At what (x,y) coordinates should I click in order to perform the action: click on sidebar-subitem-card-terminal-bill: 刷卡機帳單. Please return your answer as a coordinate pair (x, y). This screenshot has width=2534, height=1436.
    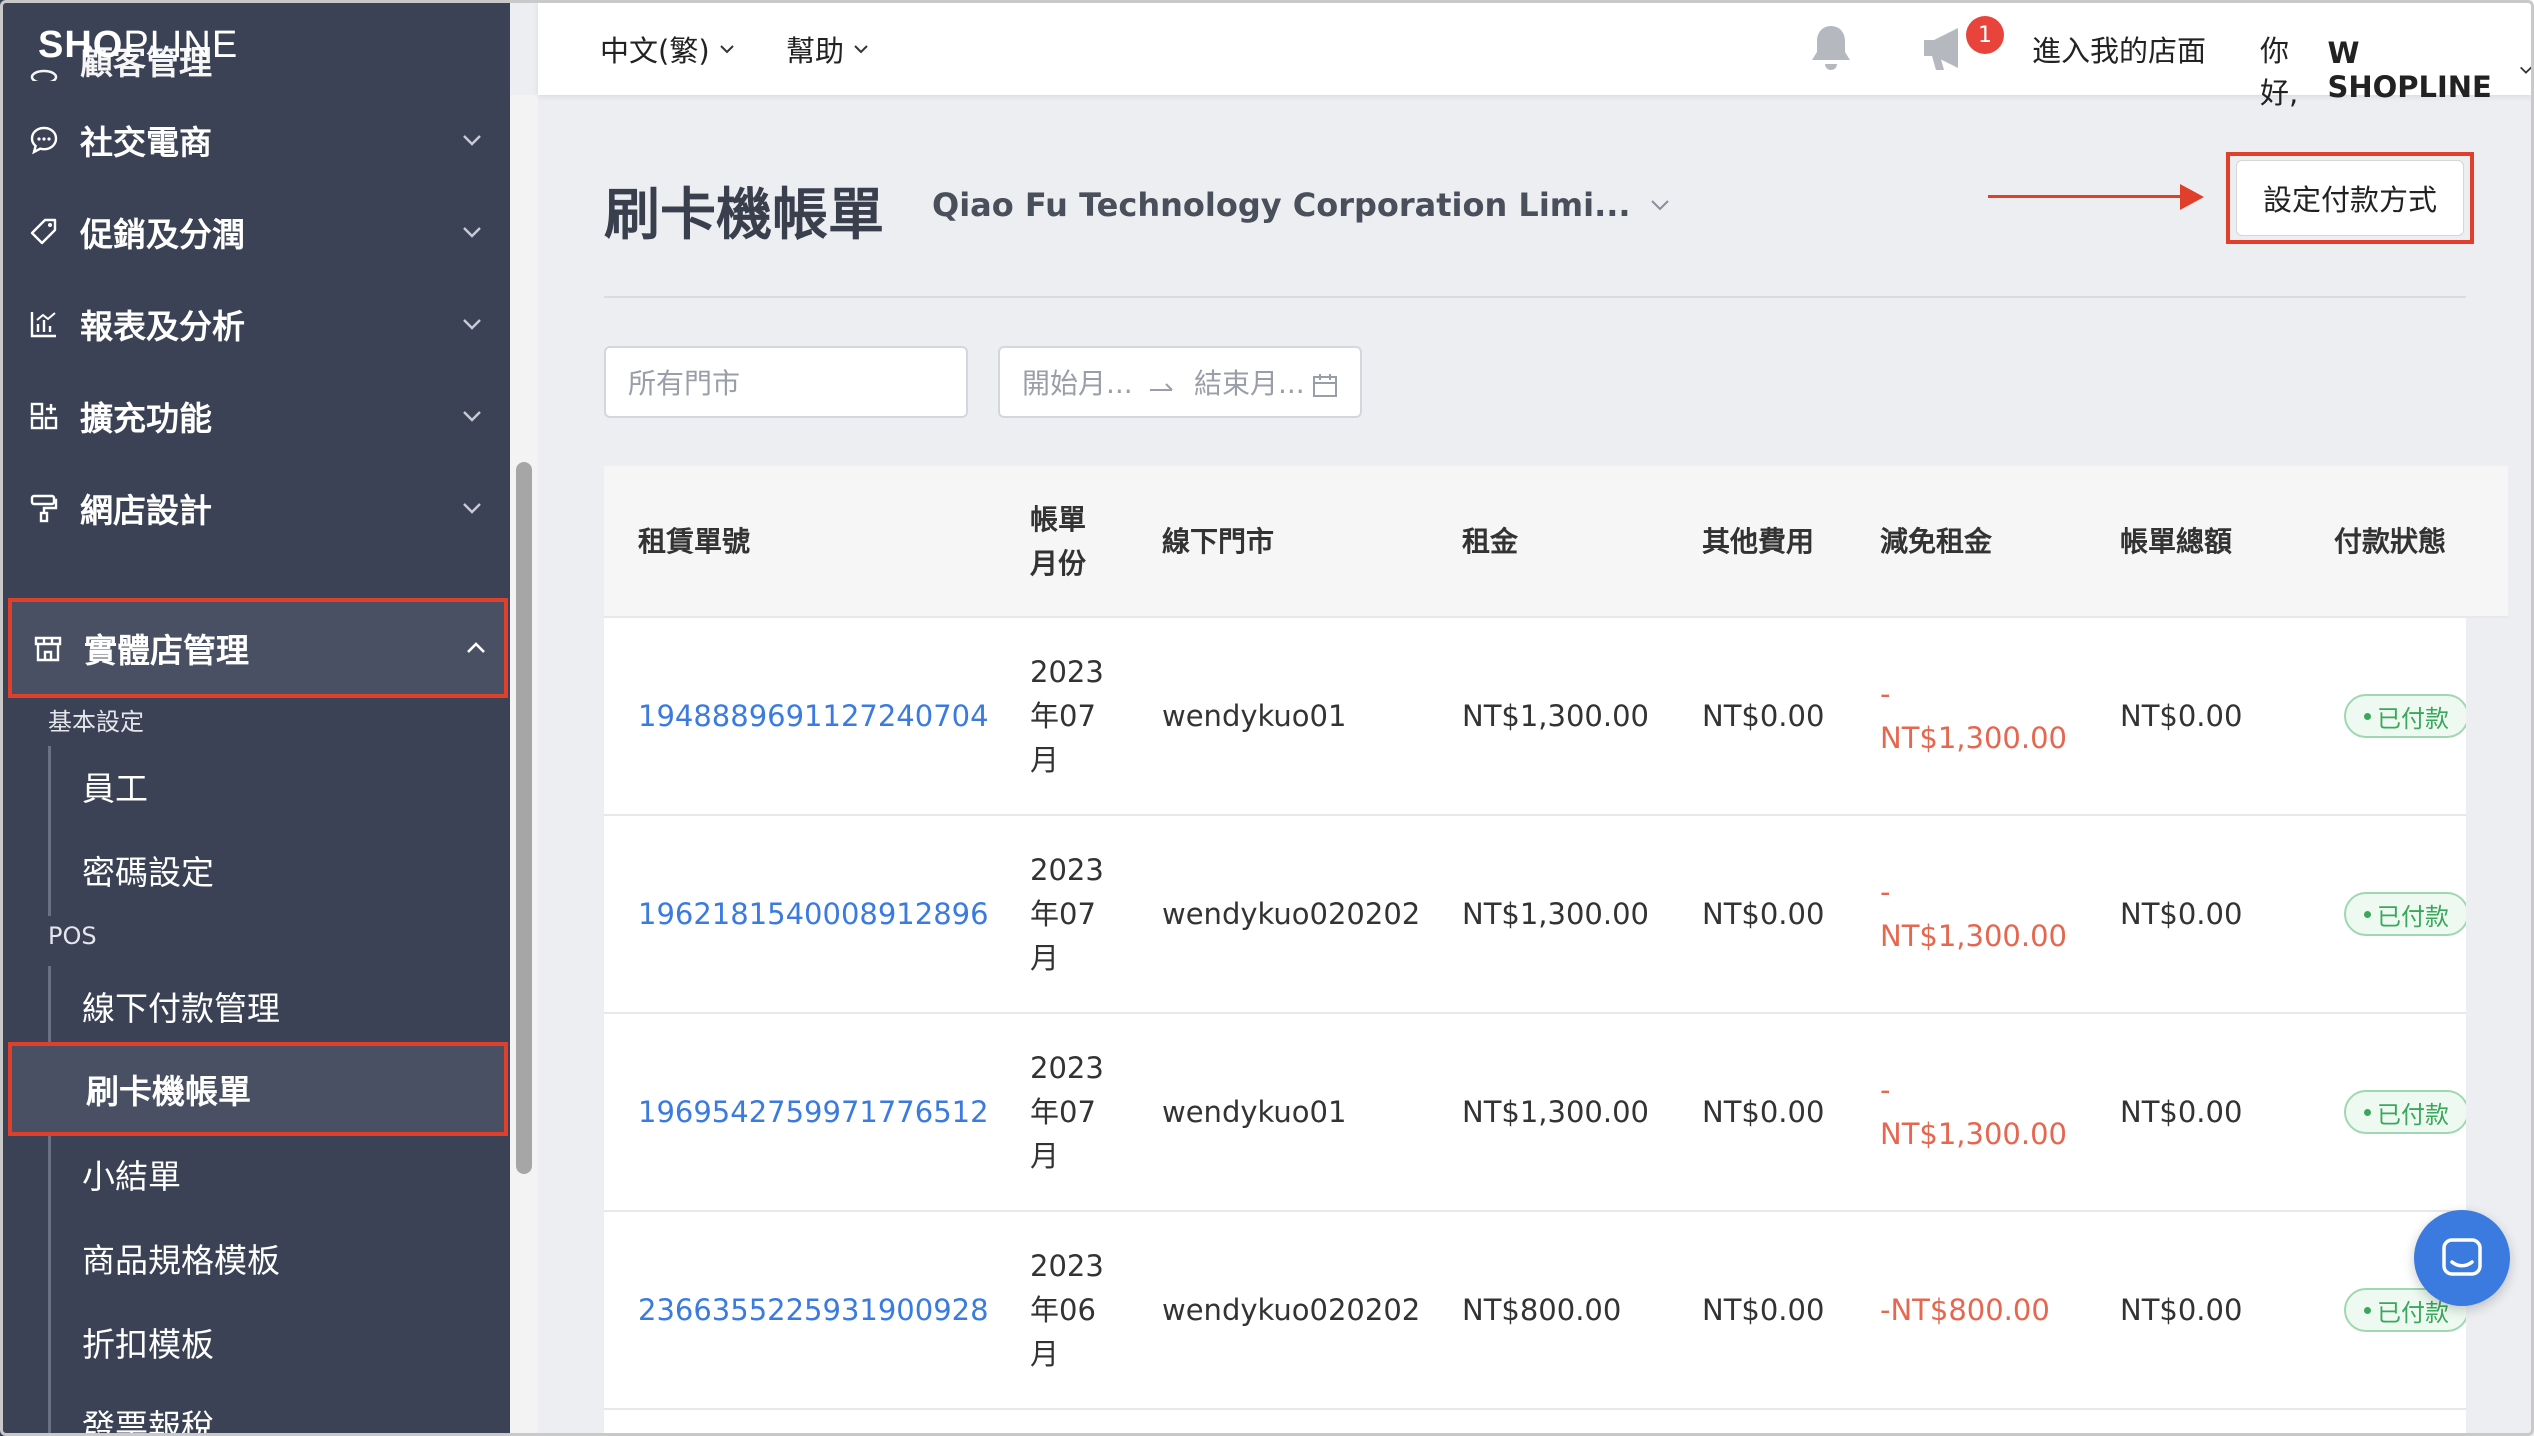
    Looking at the image, I should click on (258, 1089).